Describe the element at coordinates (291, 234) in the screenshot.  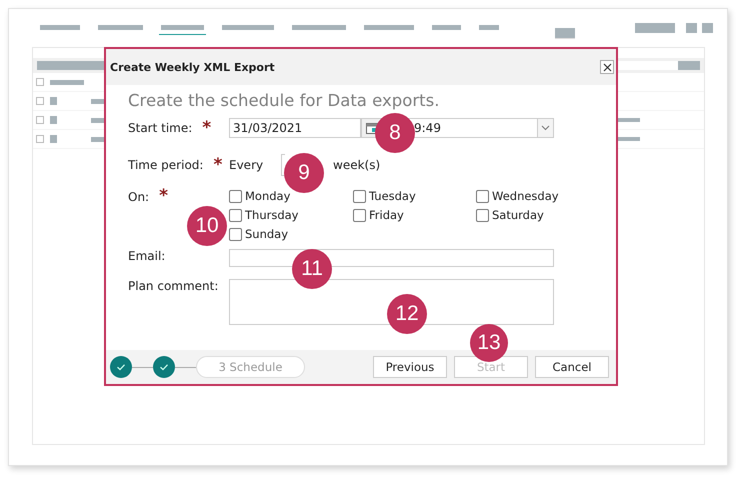
I see `day-checkbox: Sunday` at that location.